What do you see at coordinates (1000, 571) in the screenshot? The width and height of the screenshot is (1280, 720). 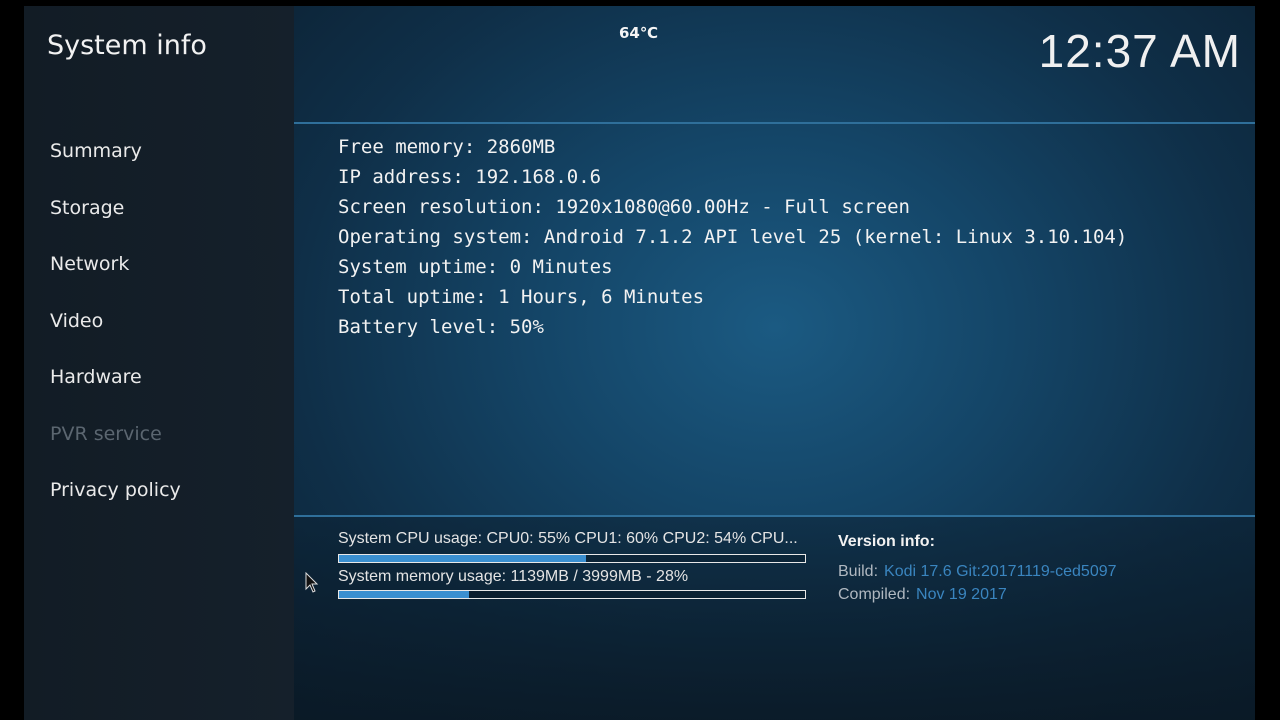 I see `build-value: Kodi 17.6 Git:20171119-ced5097` at bounding box center [1000, 571].